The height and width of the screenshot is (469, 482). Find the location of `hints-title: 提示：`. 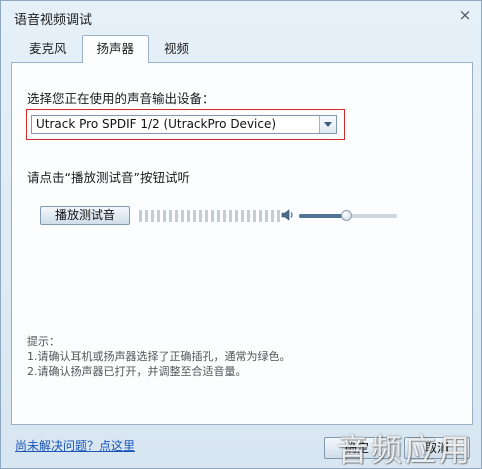

hints-title: 提示： is located at coordinates (43, 341).